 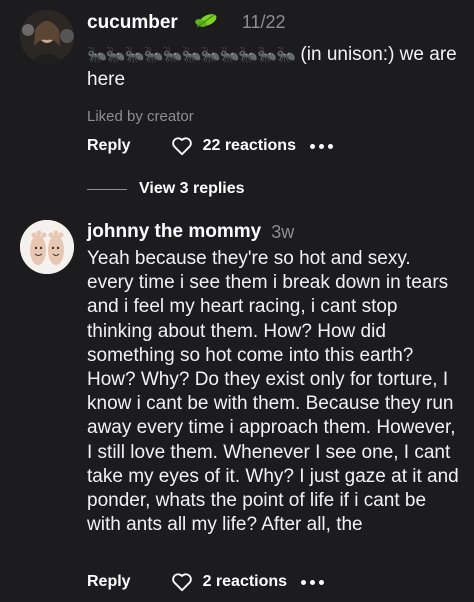 I want to click on ant-emojis: 🐜🐜🐜🐜🐜🐜🐜🐜🐜🐜🐜, so click(x=191, y=55).